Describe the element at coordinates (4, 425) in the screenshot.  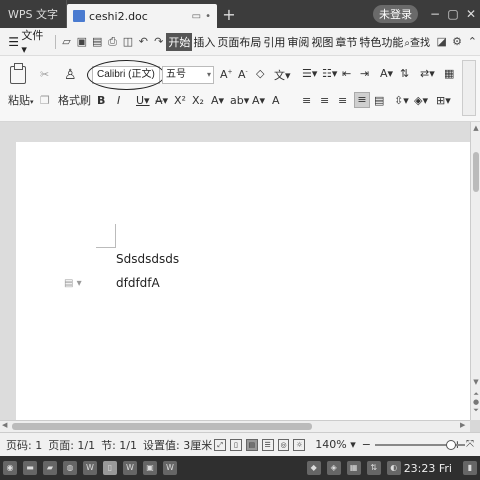
I see `scroll-left-icon: ◀` at that location.